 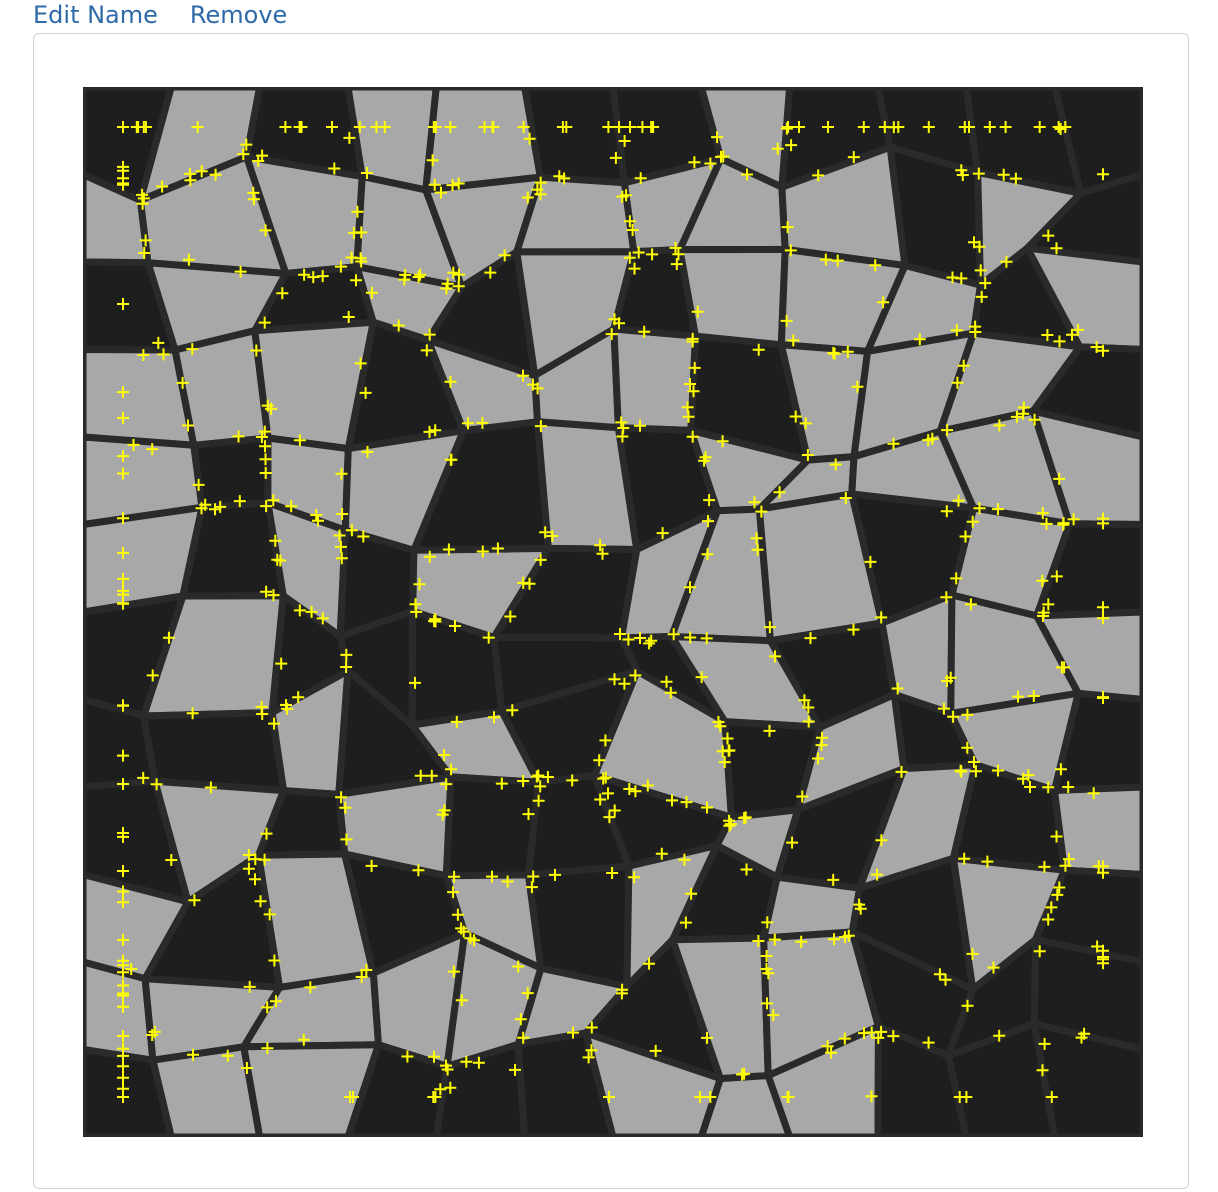 What do you see at coordinates (160, 15) in the screenshot?
I see `image-actions: Edit Name Remove` at bounding box center [160, 15].